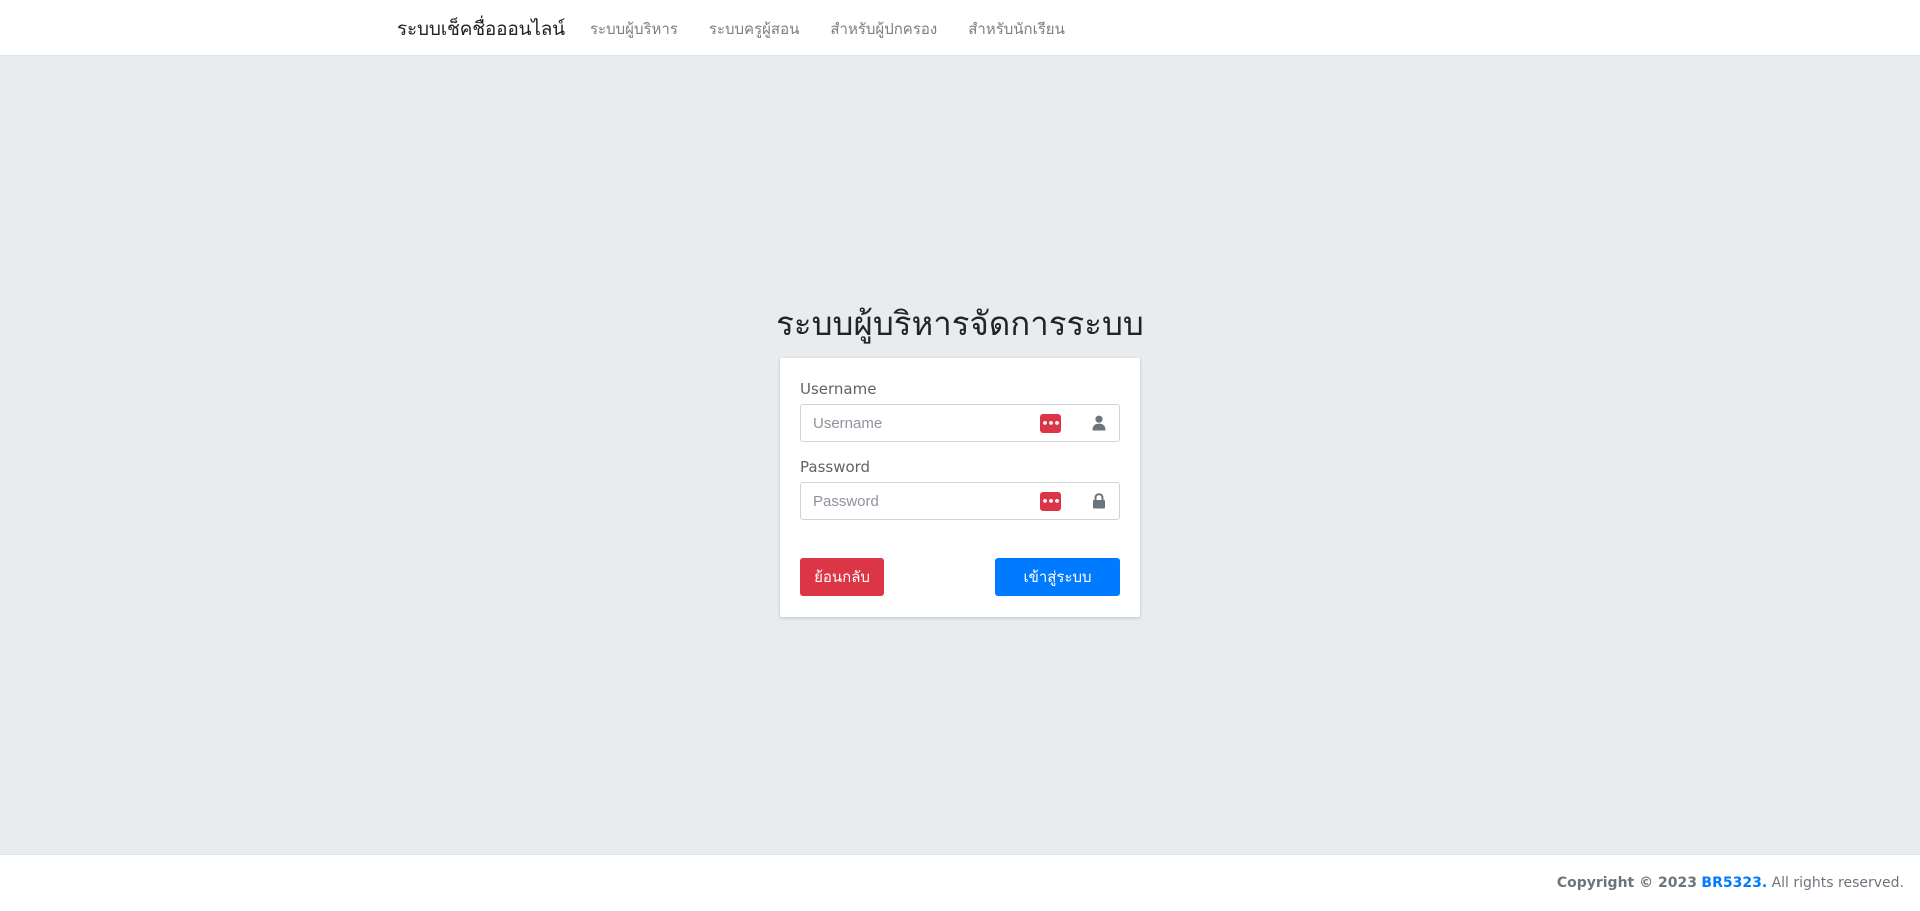 The image size is (1920, 911). Describe the element at coordinates (1626, 883) in the screenshot. I see `copyright-text: Copyright © 2023` at that location.